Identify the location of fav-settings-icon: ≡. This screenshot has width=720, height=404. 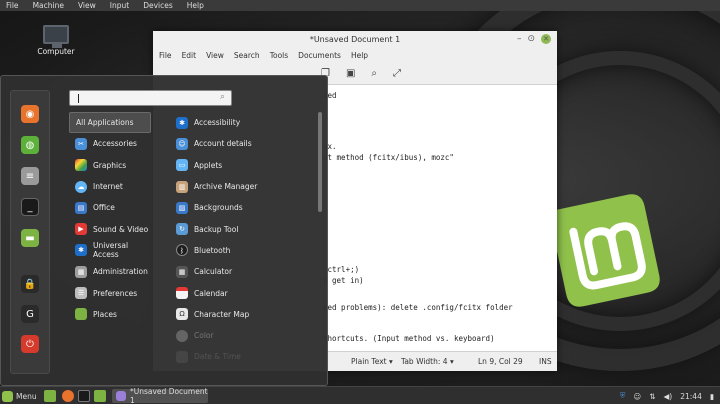
(30, 176).